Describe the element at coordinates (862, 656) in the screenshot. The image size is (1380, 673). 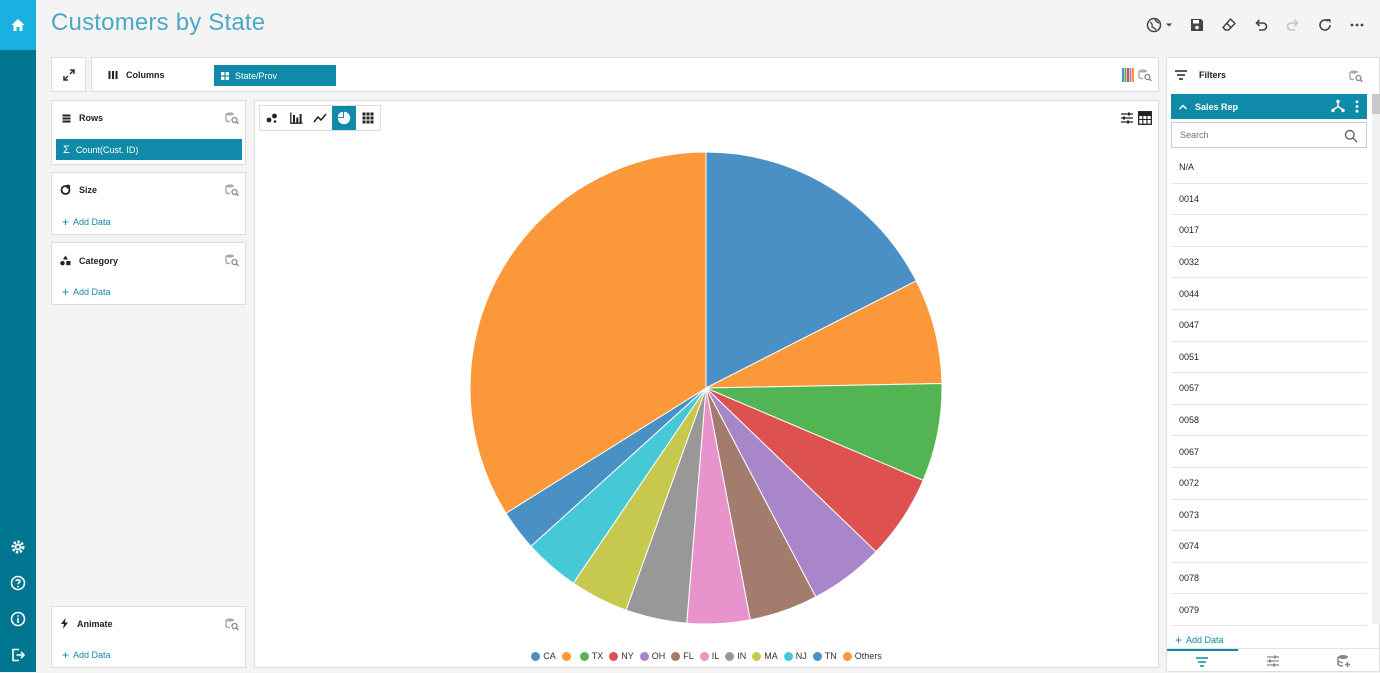
I see `legend-item-others: Others` at that location.